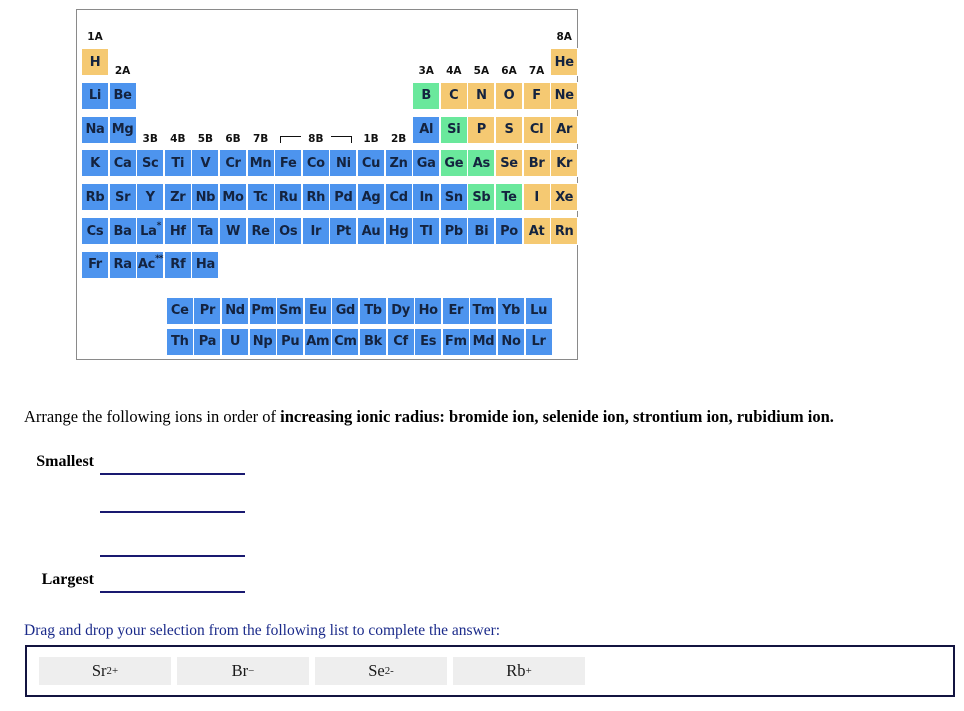  Describe the element at coordinates (233, 197) in the screenshot. I see `element-mo: Mo` at that location.